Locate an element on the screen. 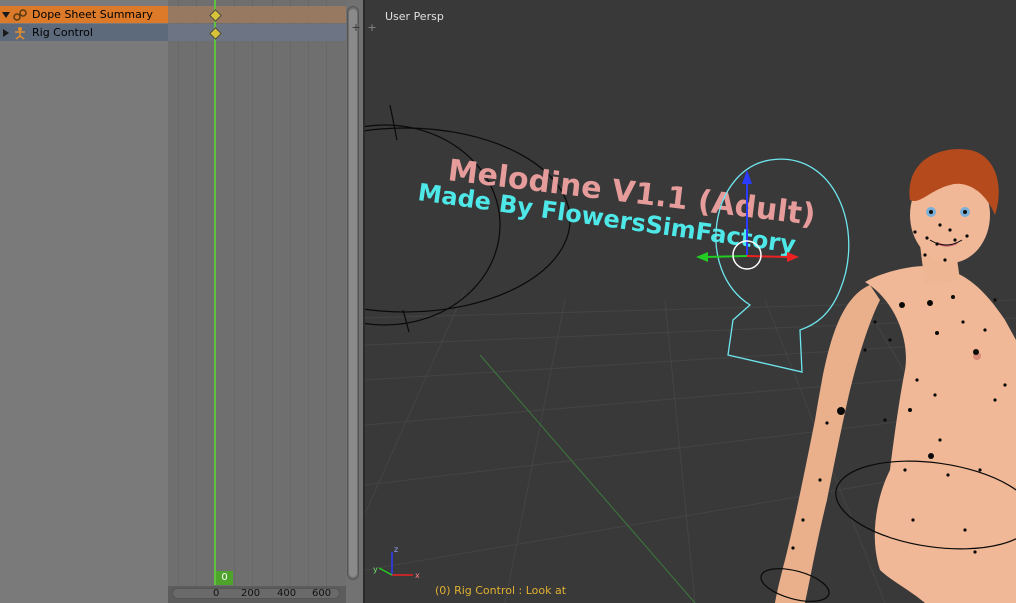 The height and width of the screenshot is (603, 1016). vertical-scrollbar is located at coordinates (353, 293).